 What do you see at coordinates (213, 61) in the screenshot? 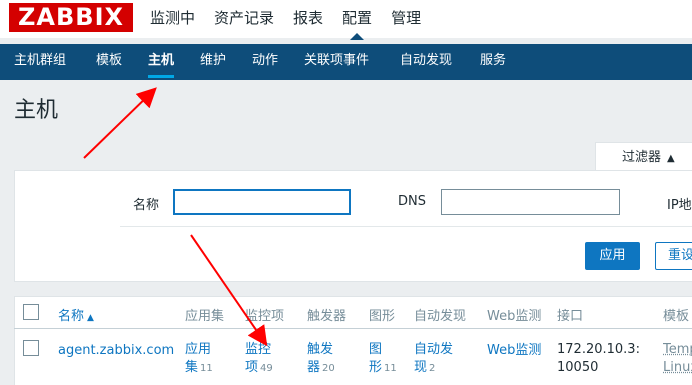
I see `submenu-maintenance: 维护` at bounding box center [213, 61].